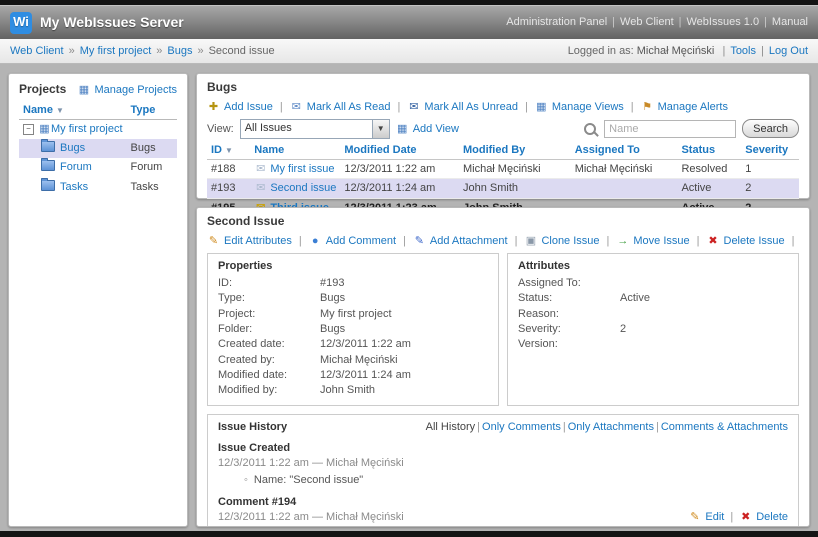  What do you see at coordinates (72, 148) in the screenshot?
I see `tree-item-bugs: Bugs` at bounding box center [72, 148].